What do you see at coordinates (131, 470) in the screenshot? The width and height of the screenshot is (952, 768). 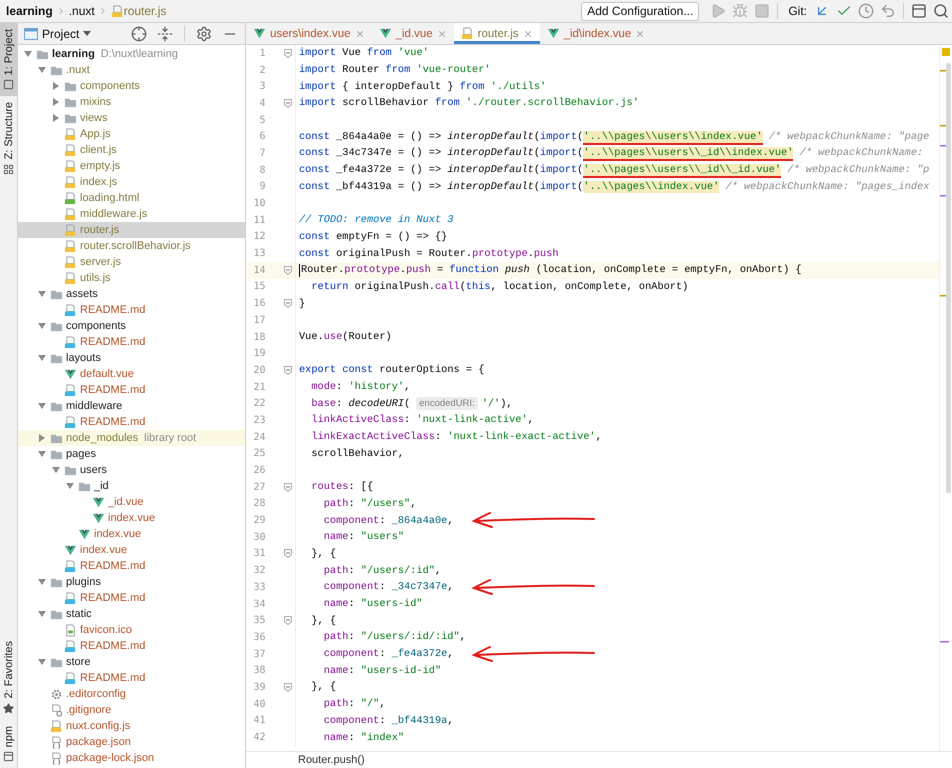 I see `tree-item: users` at bounding box center [131, 470].